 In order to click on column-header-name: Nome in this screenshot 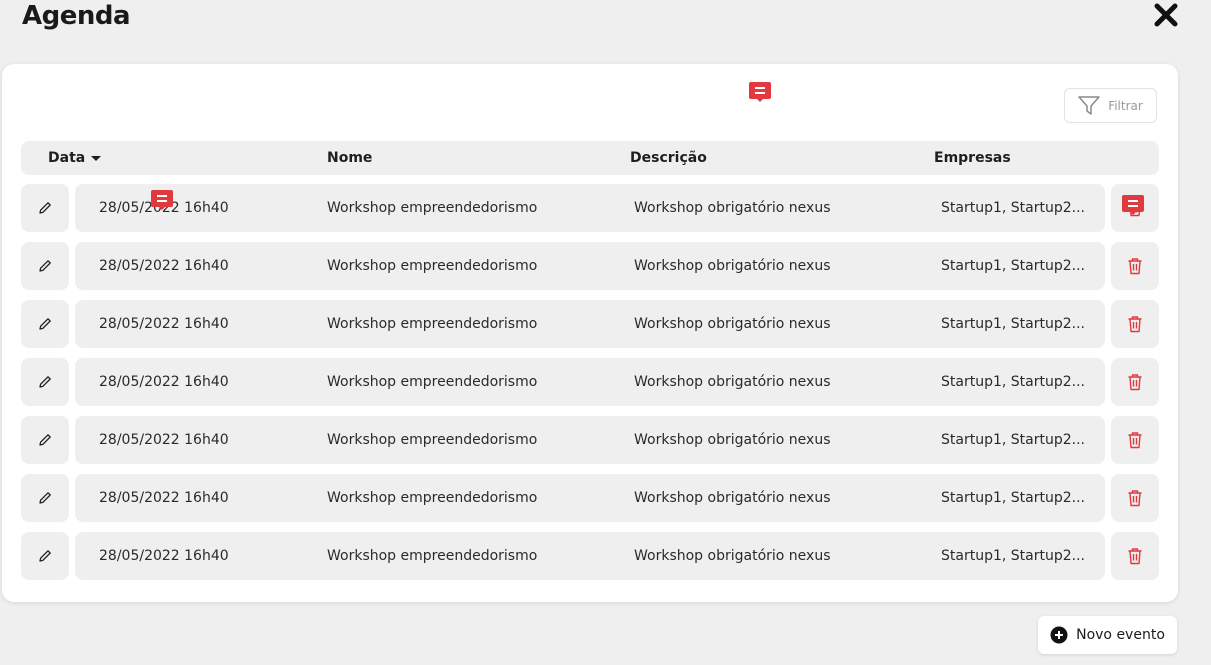, I will do `click(350, 158)`.